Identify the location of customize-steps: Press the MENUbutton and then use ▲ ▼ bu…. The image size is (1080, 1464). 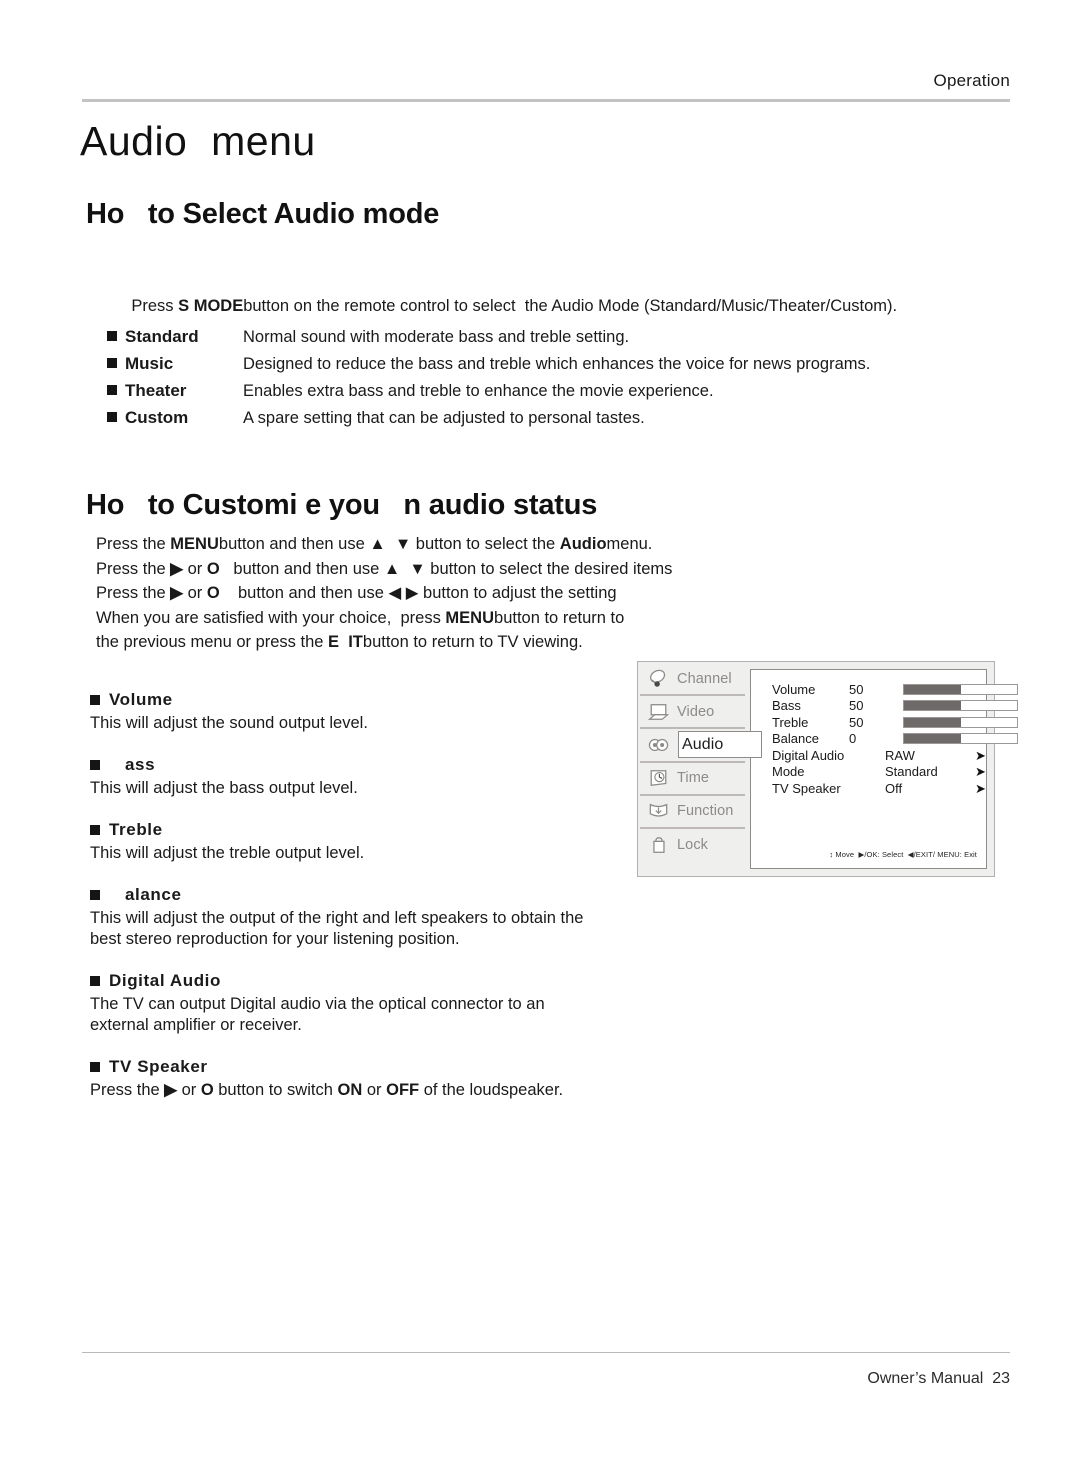
(384, 593).